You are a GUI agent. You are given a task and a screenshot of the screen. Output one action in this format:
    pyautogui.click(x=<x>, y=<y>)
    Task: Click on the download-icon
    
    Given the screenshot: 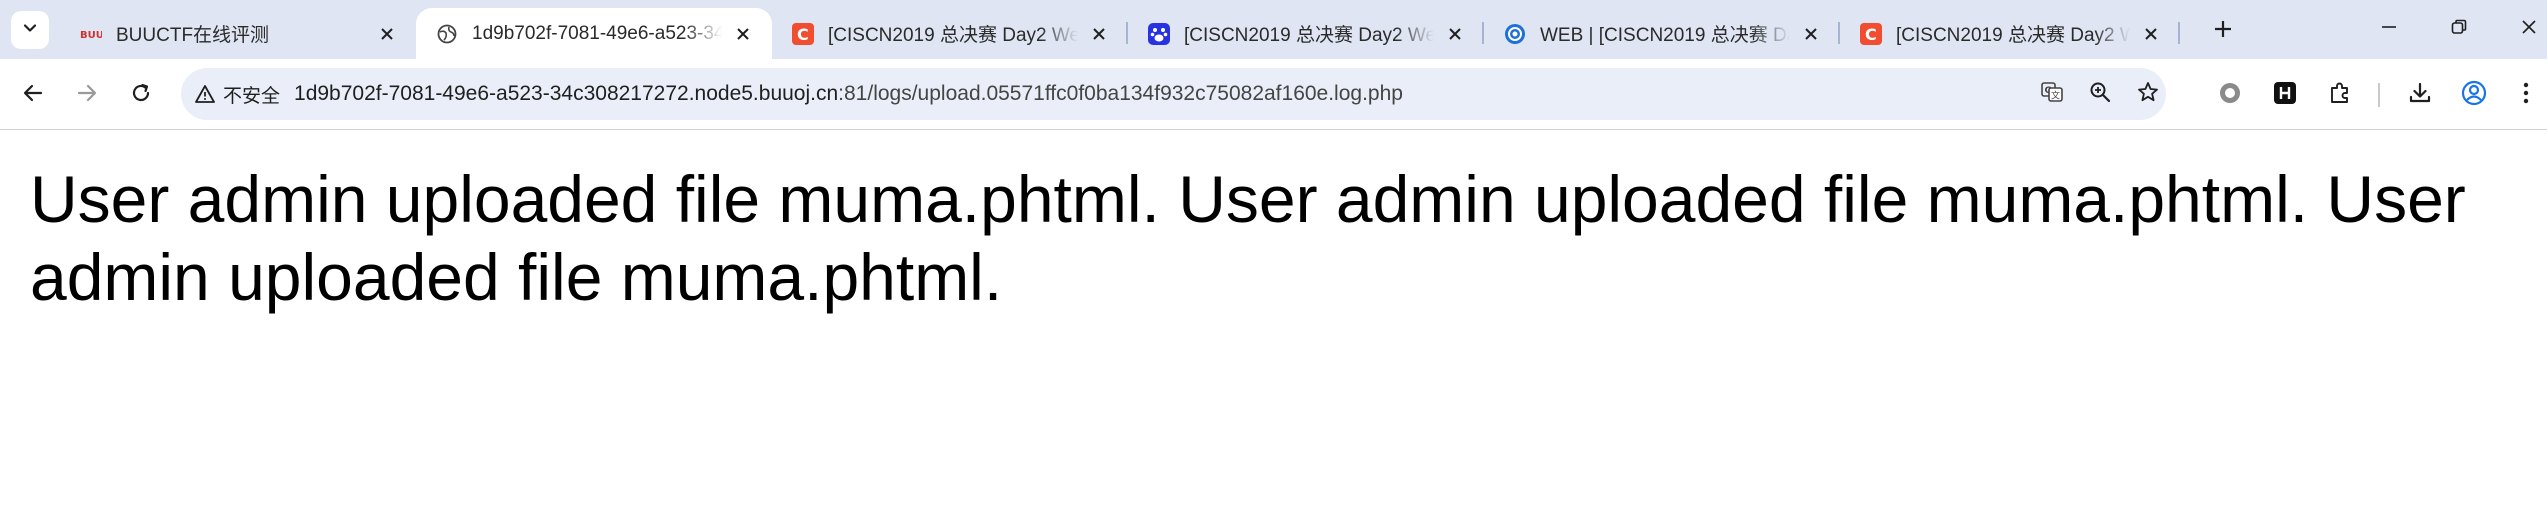 What is the action you would take?
    pyautogui.click(x=2420, y=95)
    